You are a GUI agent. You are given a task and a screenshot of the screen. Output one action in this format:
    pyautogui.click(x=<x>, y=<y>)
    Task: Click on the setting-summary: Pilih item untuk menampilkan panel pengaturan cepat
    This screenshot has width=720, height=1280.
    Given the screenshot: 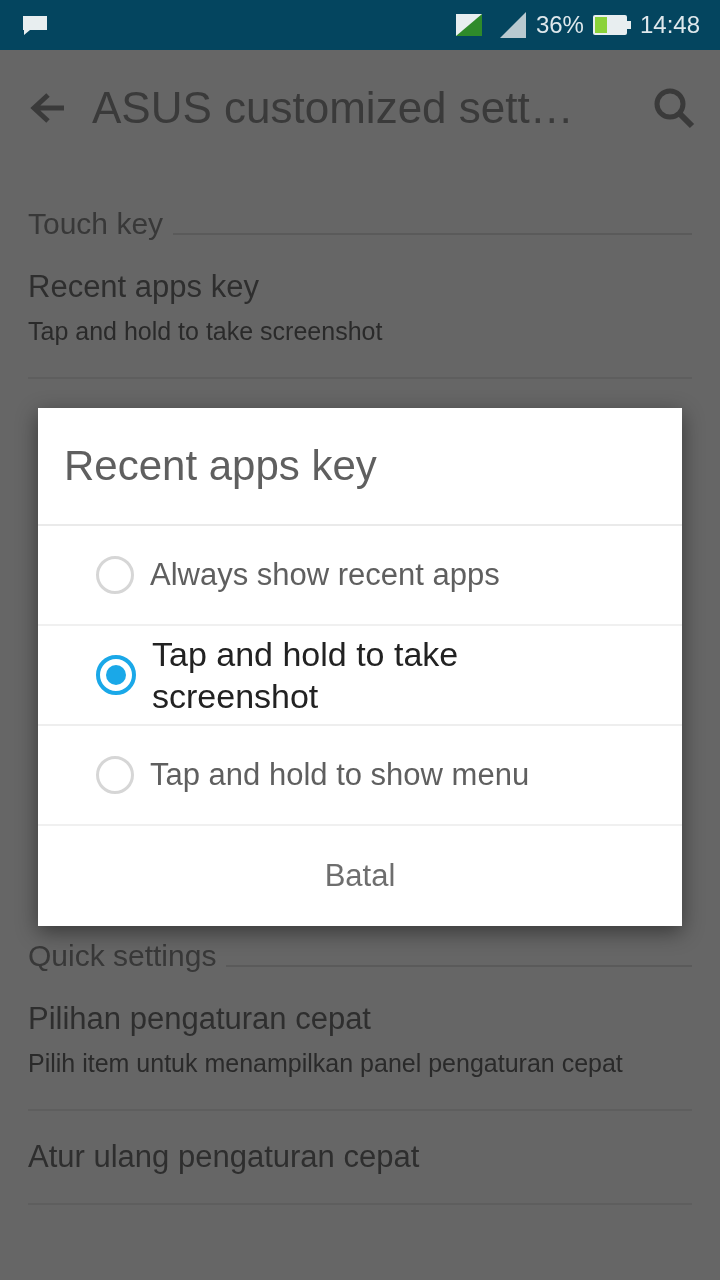 What is the action you would take?
    pyautogui.click(x=326, y=1063)
    